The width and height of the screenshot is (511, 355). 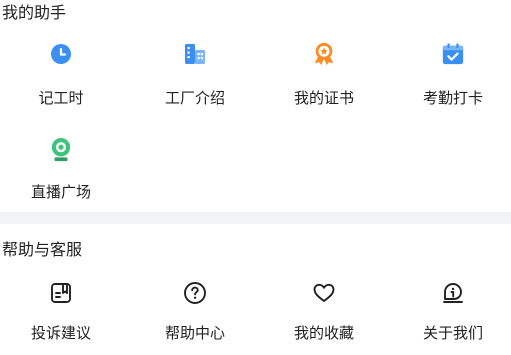 What do you see at coordinates (194, 333) in the screenshot?
I see `help-center-label: 帮助中心` at bounding box center [194, 333].